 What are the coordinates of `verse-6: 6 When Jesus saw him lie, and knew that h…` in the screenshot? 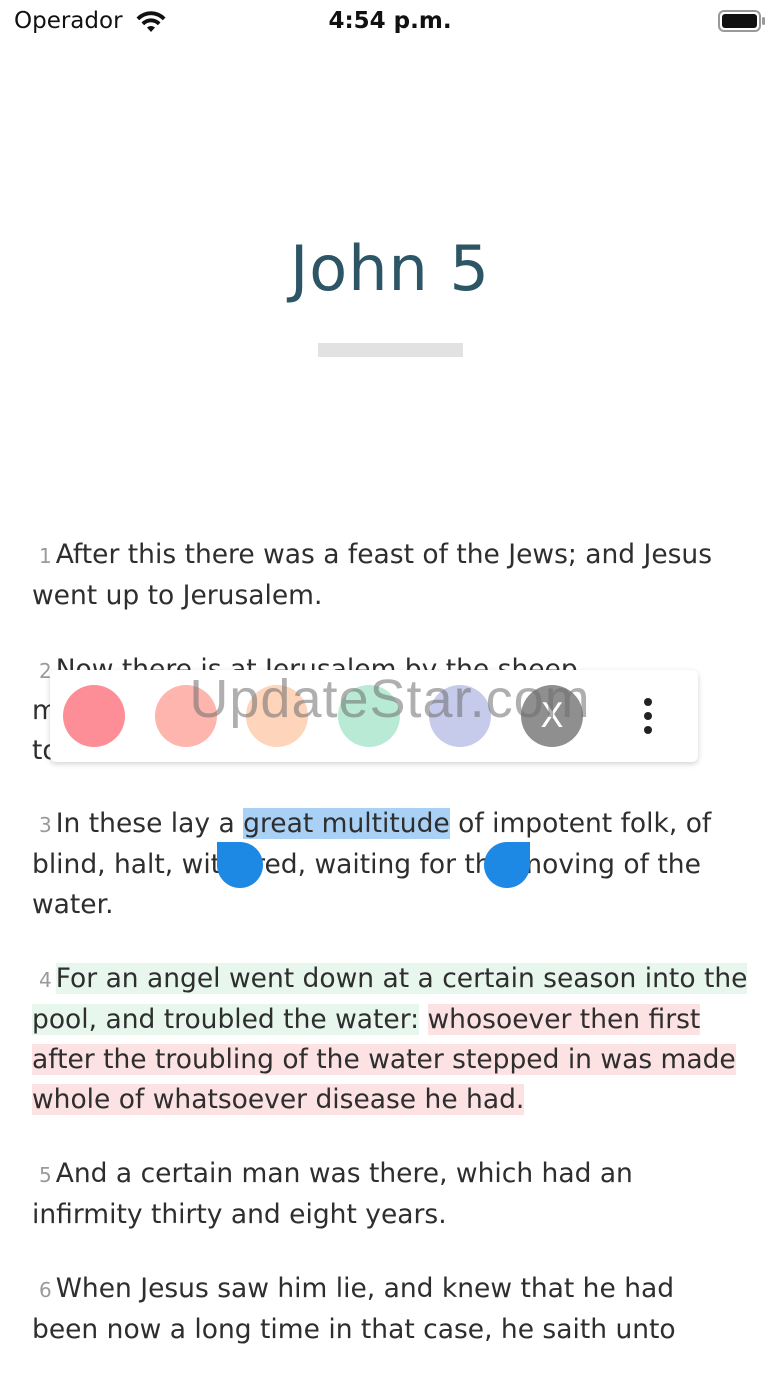 It's located at (390, 1309).